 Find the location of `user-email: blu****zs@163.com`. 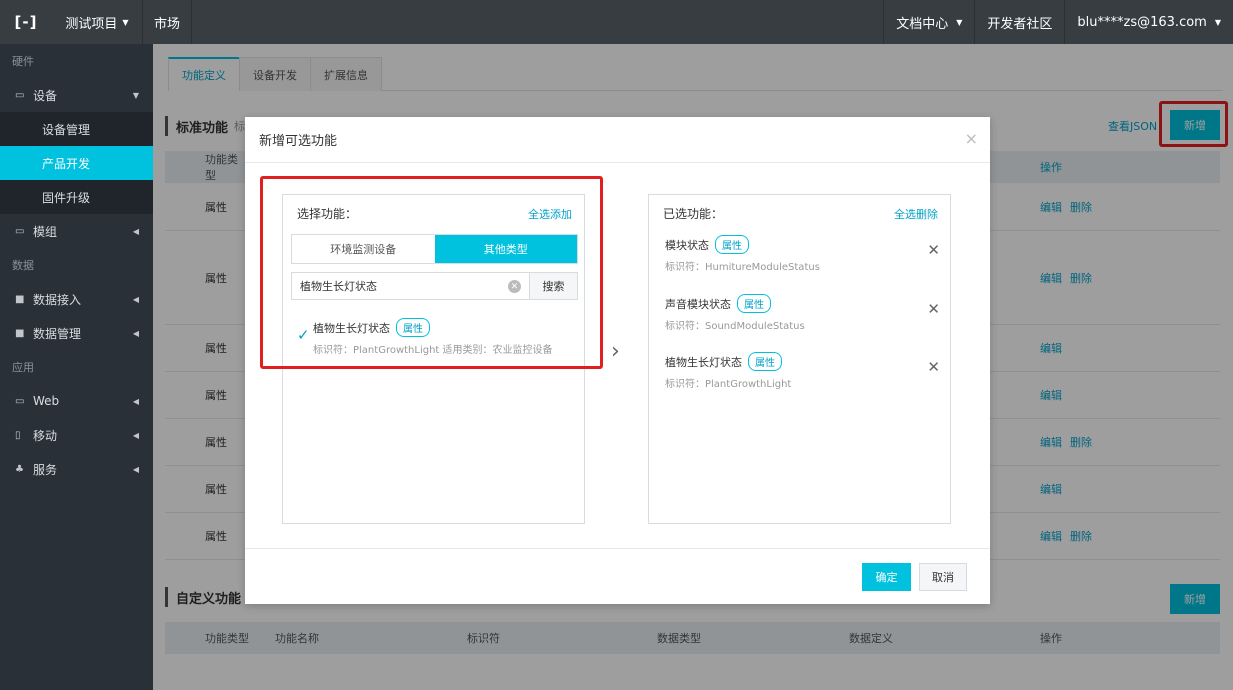

user-email: blu****zs@163.com is located at coordinates (1142, 22).